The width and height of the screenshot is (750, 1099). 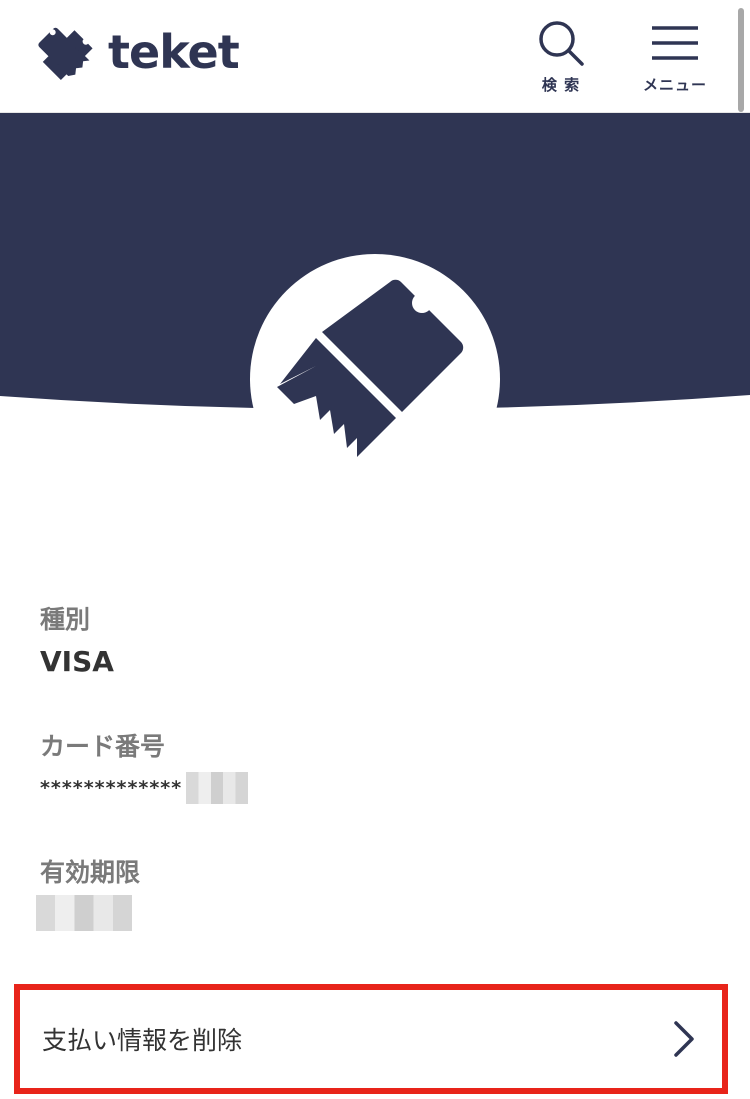 What do you see at coordinates (371, 1039) in the screenshot?
I see `delete-payment-info-button: 支払い情報を削除` at bounding box center [371, 1039].